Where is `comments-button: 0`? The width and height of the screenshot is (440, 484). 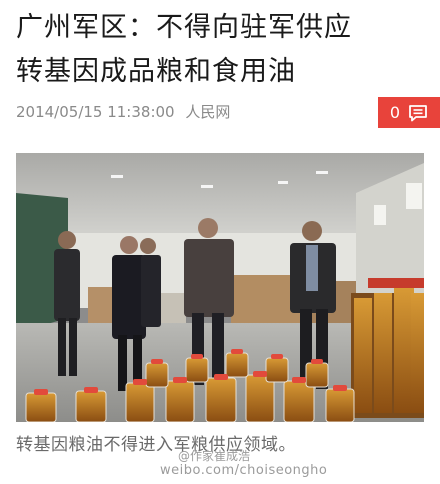
comments-button: 0 is located at coordinates (409, 112).